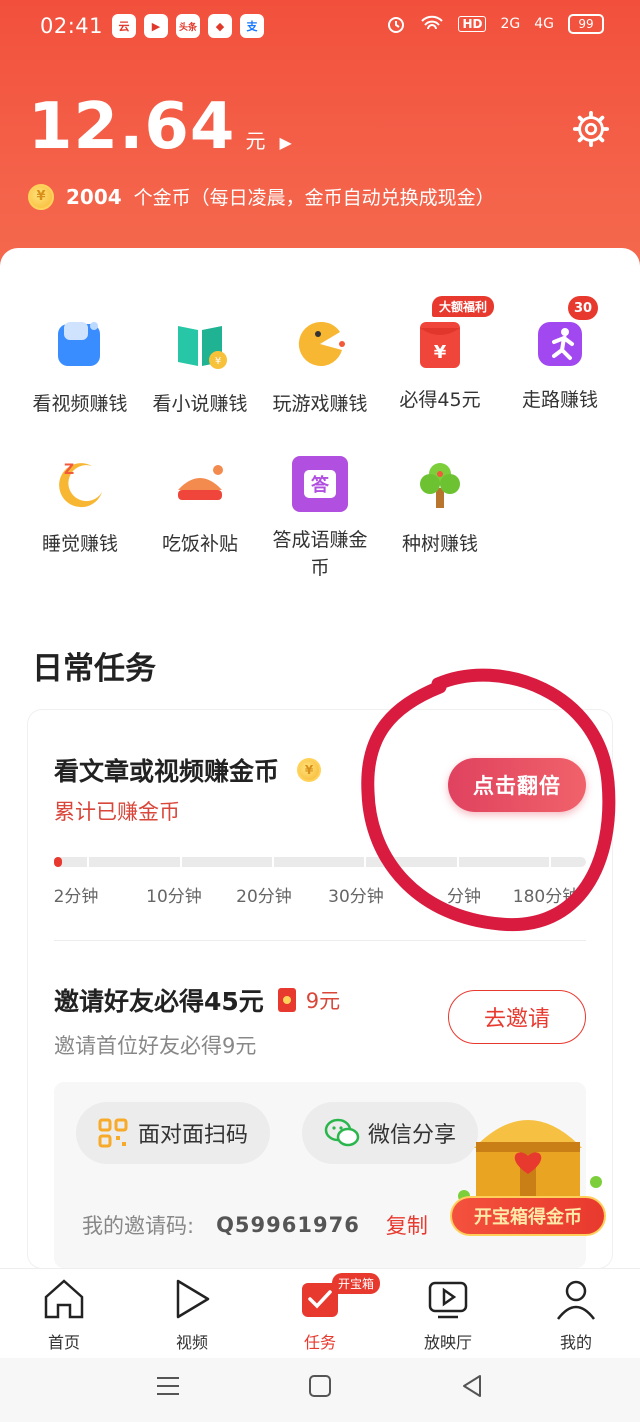  Describe the element at coordinates (220, 26) in the screenshot. I see `app-icon: ◆` at that location.